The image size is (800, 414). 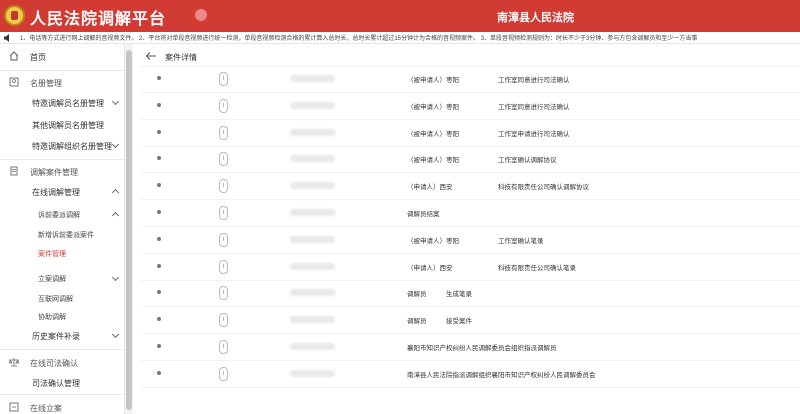 I want to click on sidebar-section-cases: 调解案件管理, so click(x=54, y=172).